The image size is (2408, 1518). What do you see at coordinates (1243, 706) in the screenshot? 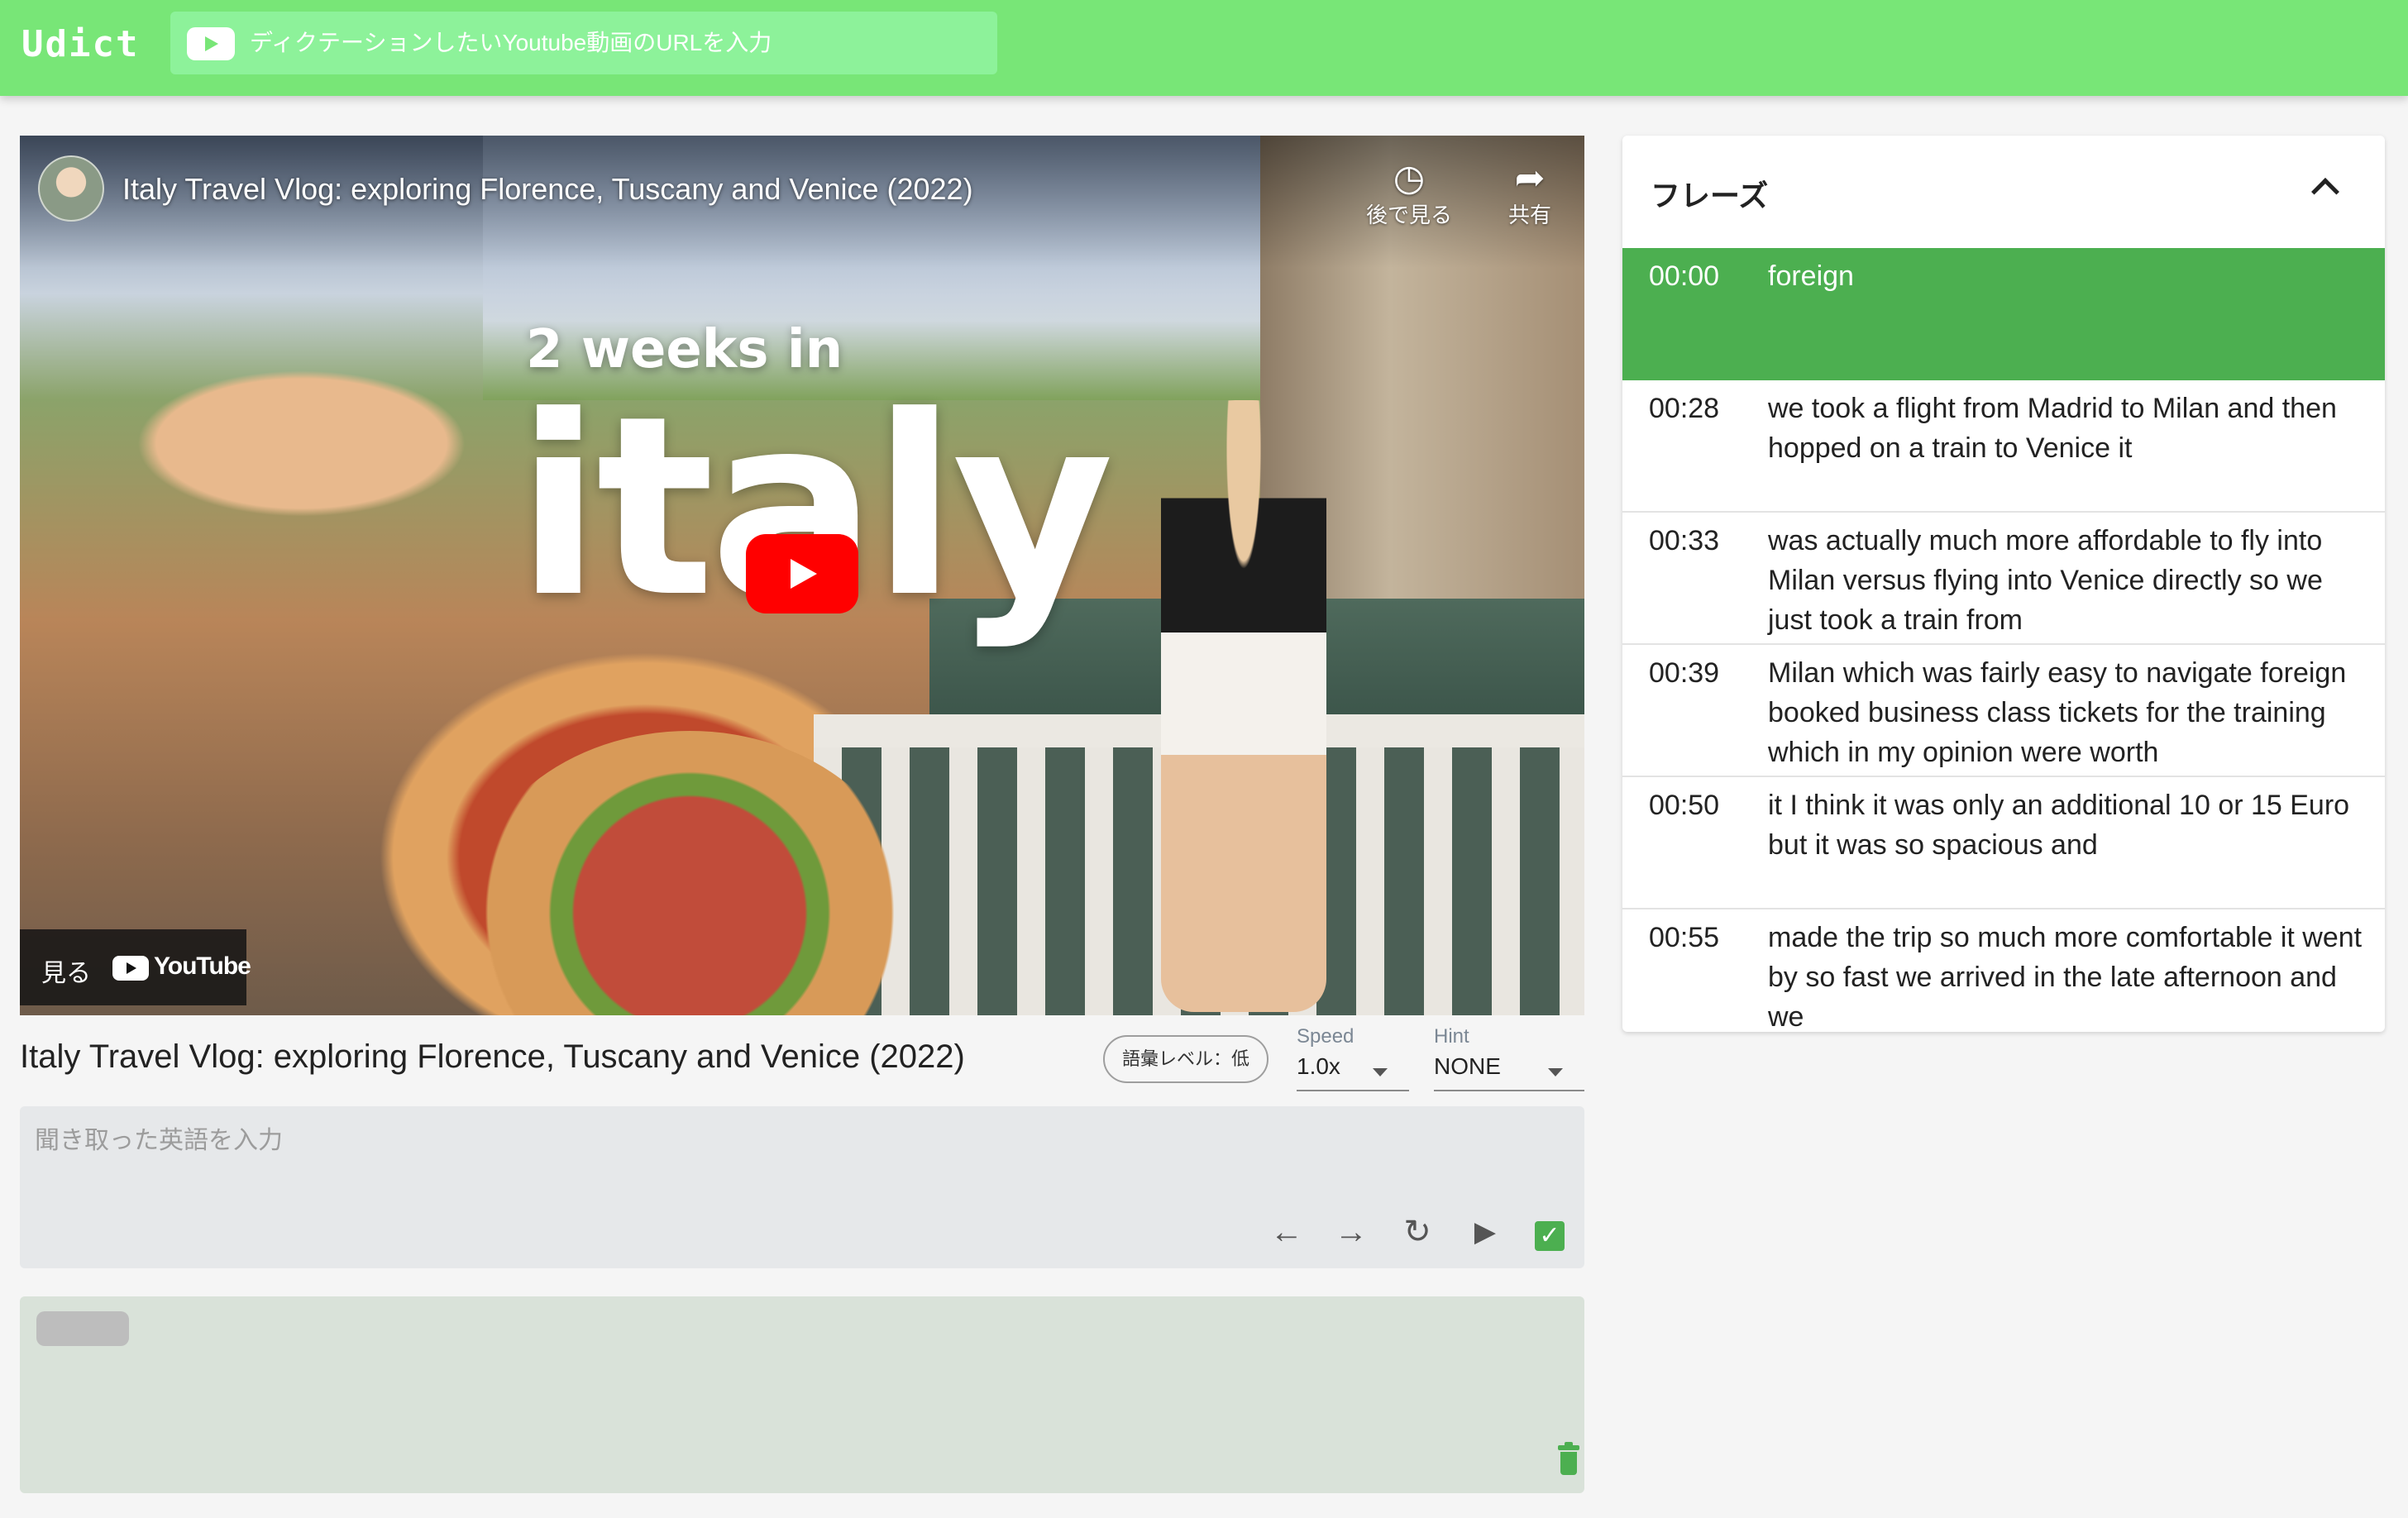
I see `video-thumbnail-person` at bounding box center [1243, 706].